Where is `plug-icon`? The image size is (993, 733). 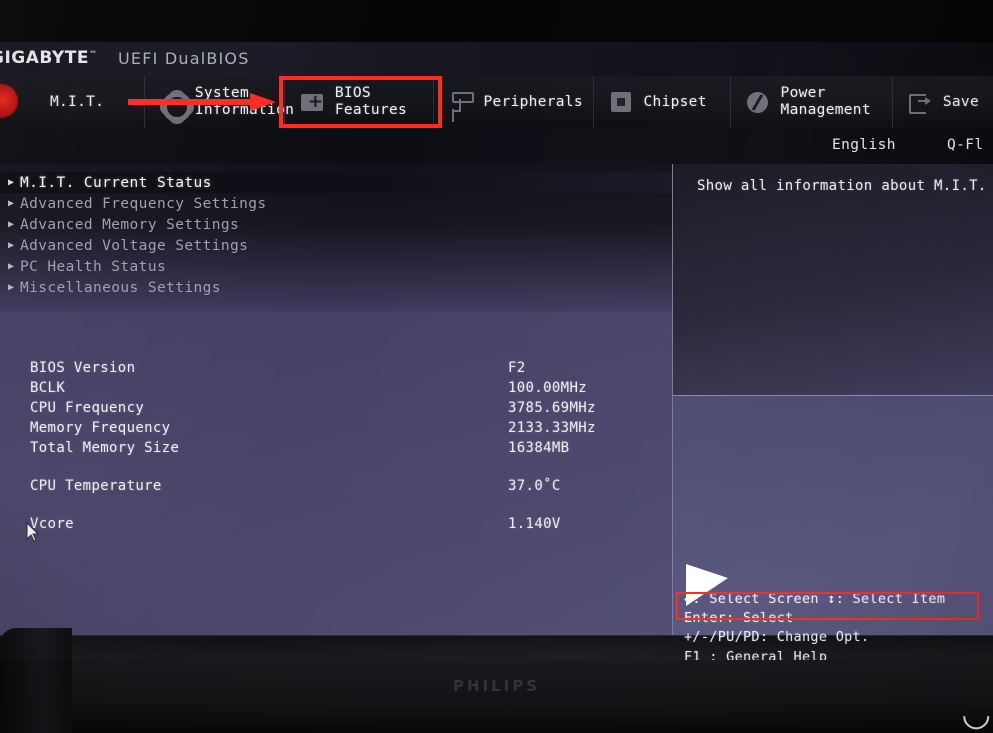 plug-icon is located at coordinates (461, 102).